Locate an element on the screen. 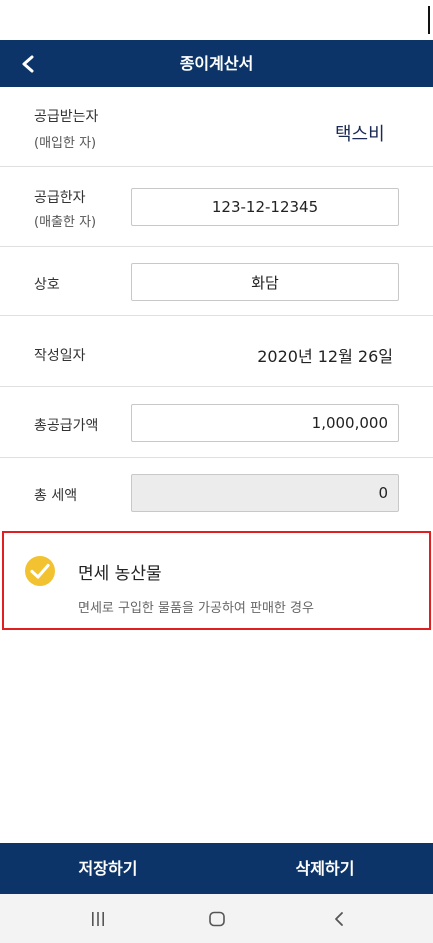 The height and width of the screenshot is (943, 433). system-nav-bar is located at coordinates (216, 918).